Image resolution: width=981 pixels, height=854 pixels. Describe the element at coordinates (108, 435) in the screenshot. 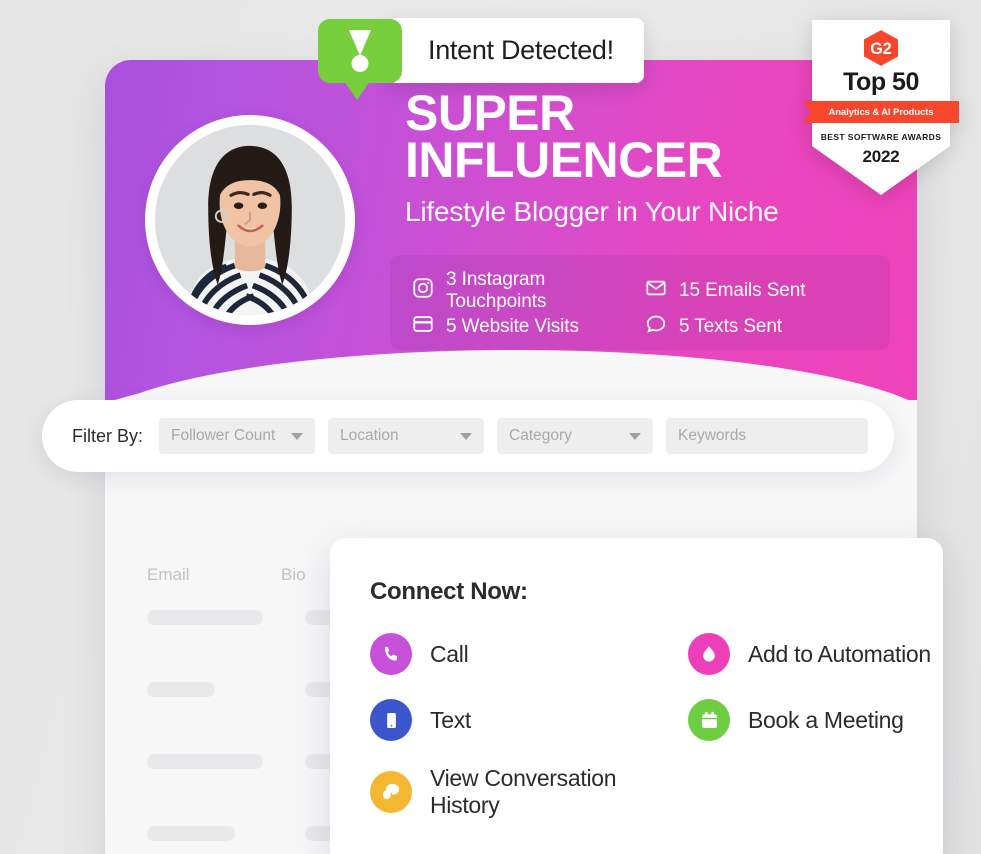

I see `filter-by-label: Filter By:` at that location.